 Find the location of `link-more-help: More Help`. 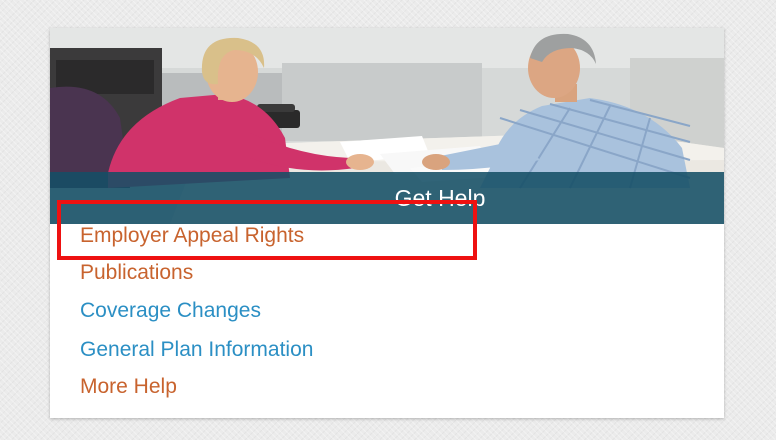

link-more-help: More Help is located at coordinates (128, 387).